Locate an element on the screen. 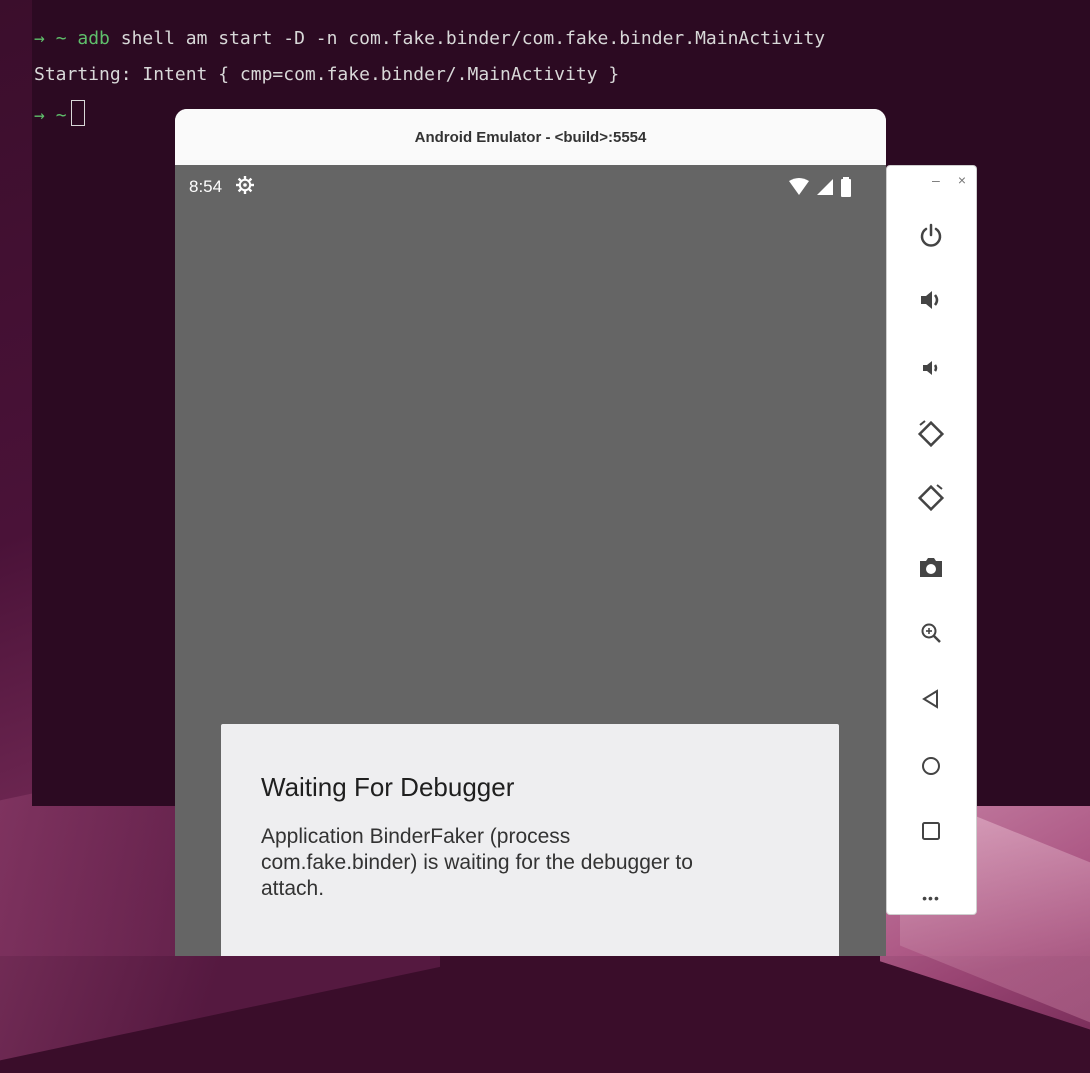 This screenshot has height=1073, width=1090. battery-icon is located at coordinates (846, 187).